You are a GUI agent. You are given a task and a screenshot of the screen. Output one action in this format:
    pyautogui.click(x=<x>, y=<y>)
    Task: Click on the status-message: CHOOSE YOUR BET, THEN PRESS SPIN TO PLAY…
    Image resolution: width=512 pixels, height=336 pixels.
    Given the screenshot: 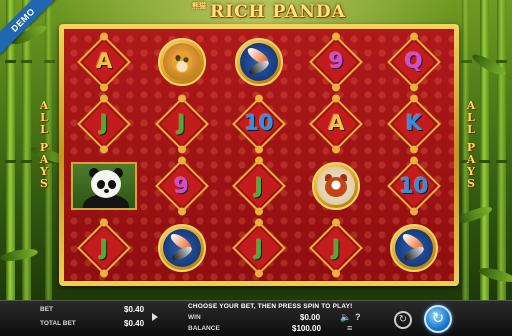 What is the action you would take?
    pyautogui.click(x=270, y=306)
    